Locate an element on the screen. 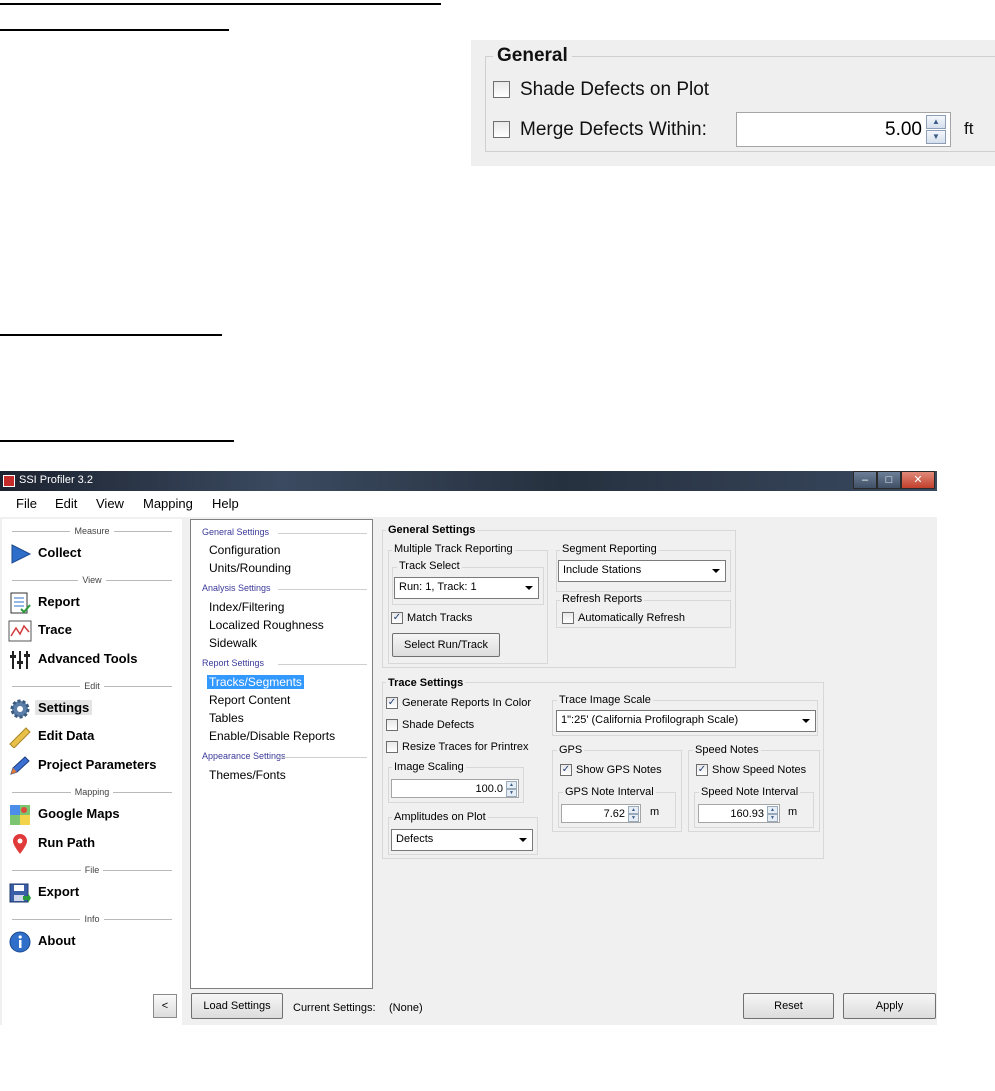 The width and height of the screenshot is (995, 1091). sidebar-item-settings: Settings is located at coordinates (91, 709).